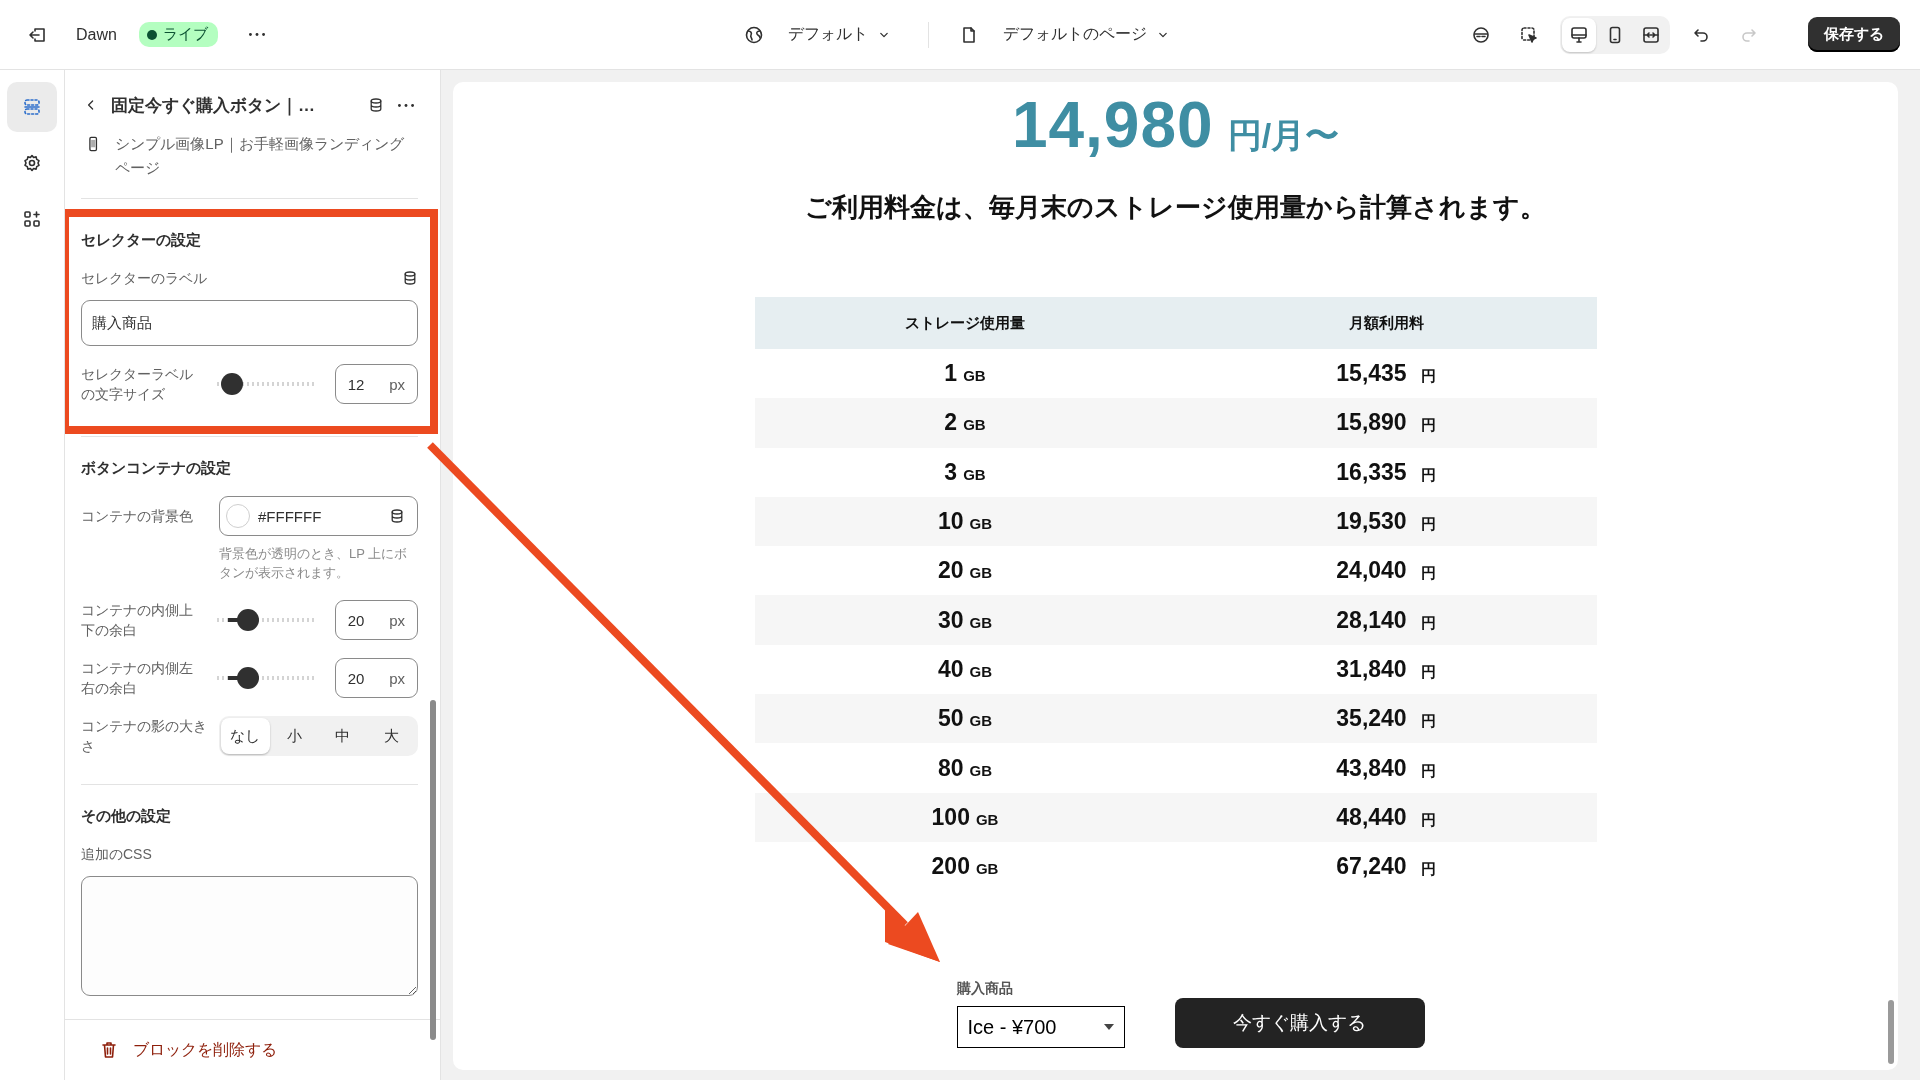 Image resolution: width=1920 pixels, height=1080 pixels. What do you see at coordinates (965, 423) in the screenshot?
I see `table-cell: 2 GB` at bounding box center [965, 423].